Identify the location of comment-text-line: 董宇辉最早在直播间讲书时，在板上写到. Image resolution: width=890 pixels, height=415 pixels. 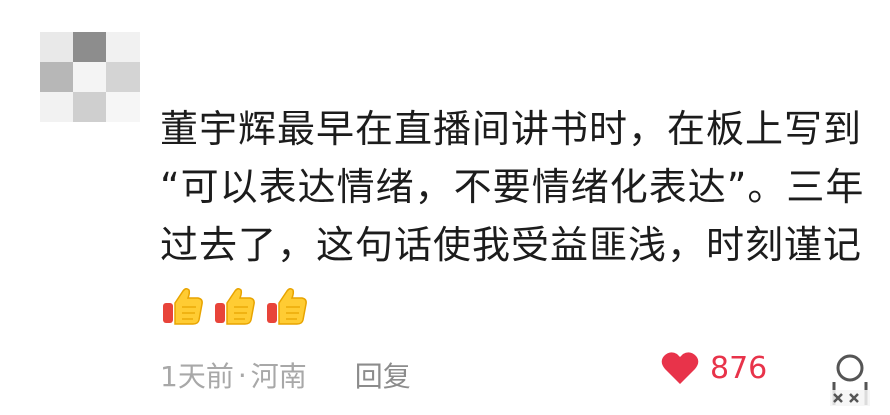
(511, 129).